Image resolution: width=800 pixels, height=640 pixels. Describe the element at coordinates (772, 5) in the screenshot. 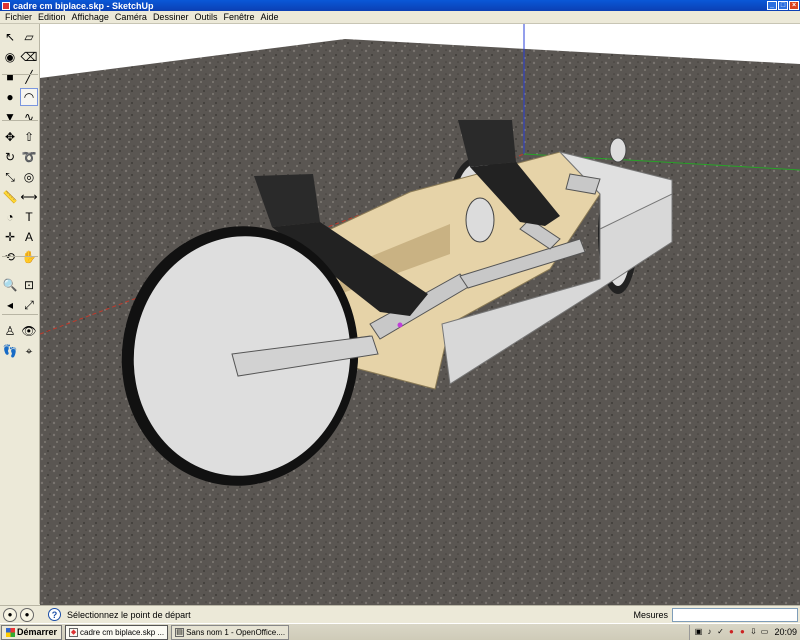

I see `minimize-button: _` at that location.